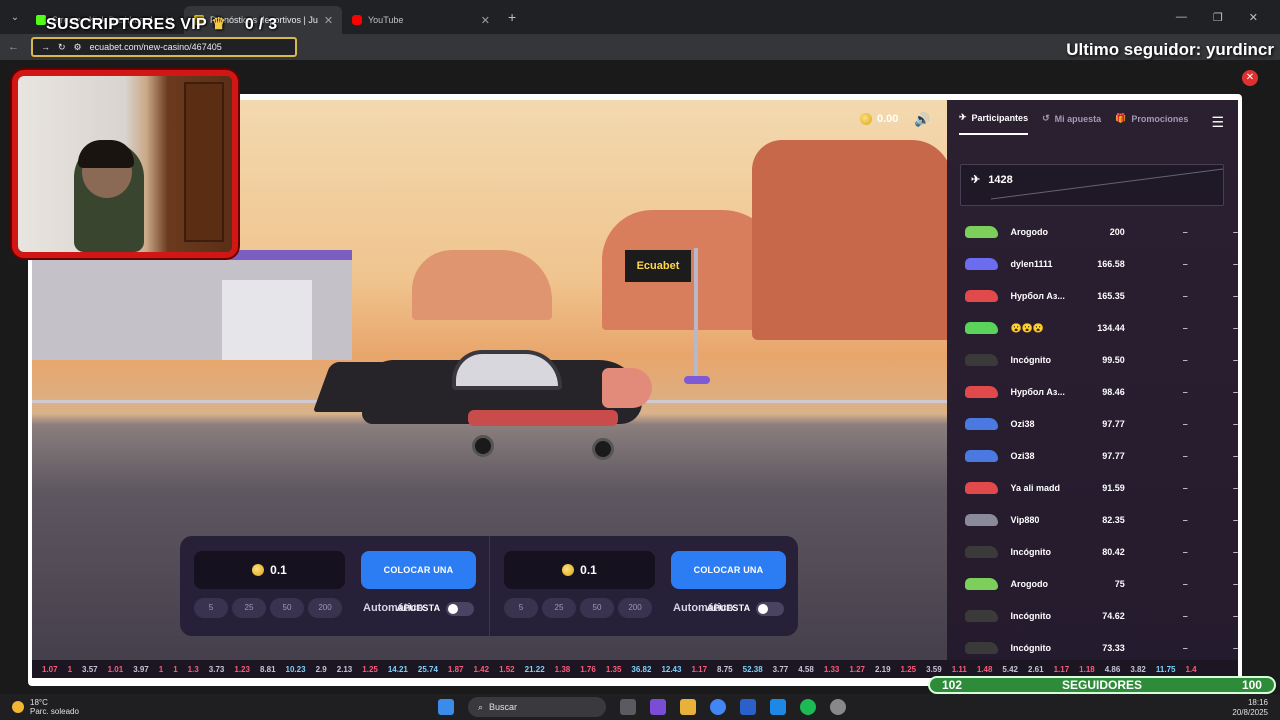 The height and width of the screenshot is (720, 1280). I want to click on multiplier-value: 1.48, so click(984, 669).